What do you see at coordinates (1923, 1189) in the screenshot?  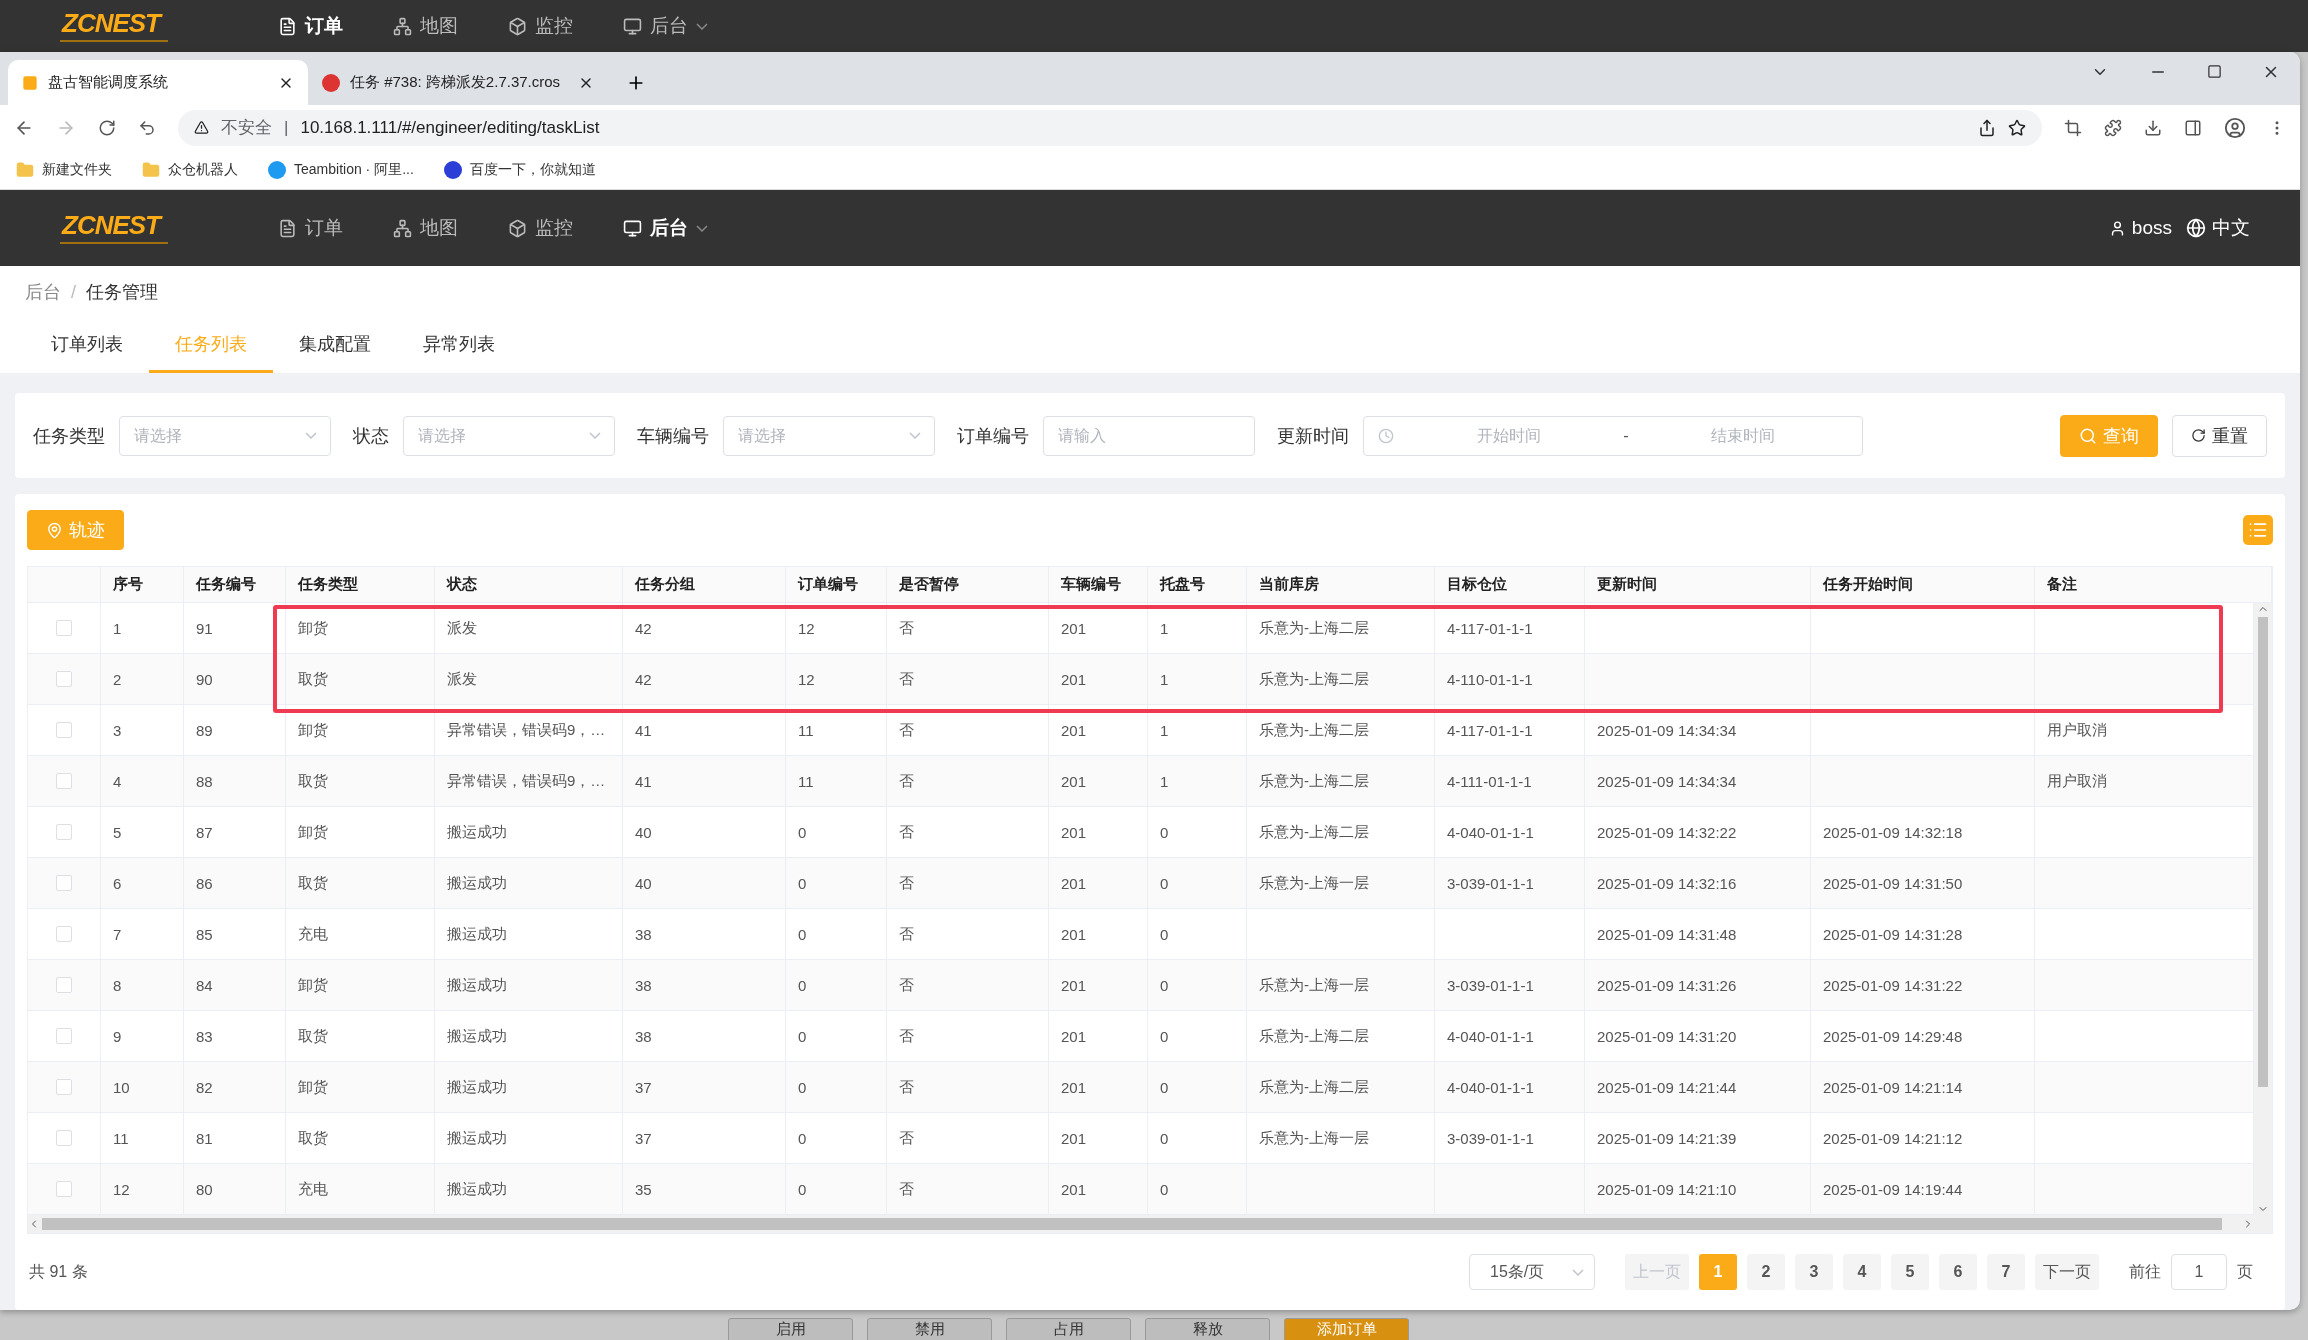 I see `table-cell: 2025-01-09 14:19:44` at bounding box center [1923, 1189].